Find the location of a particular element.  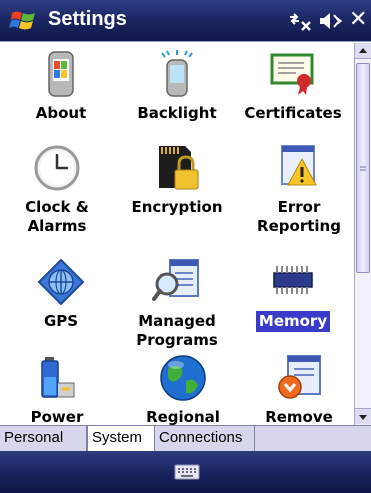

chevron-up-icon is located at coordinates (363, 50).